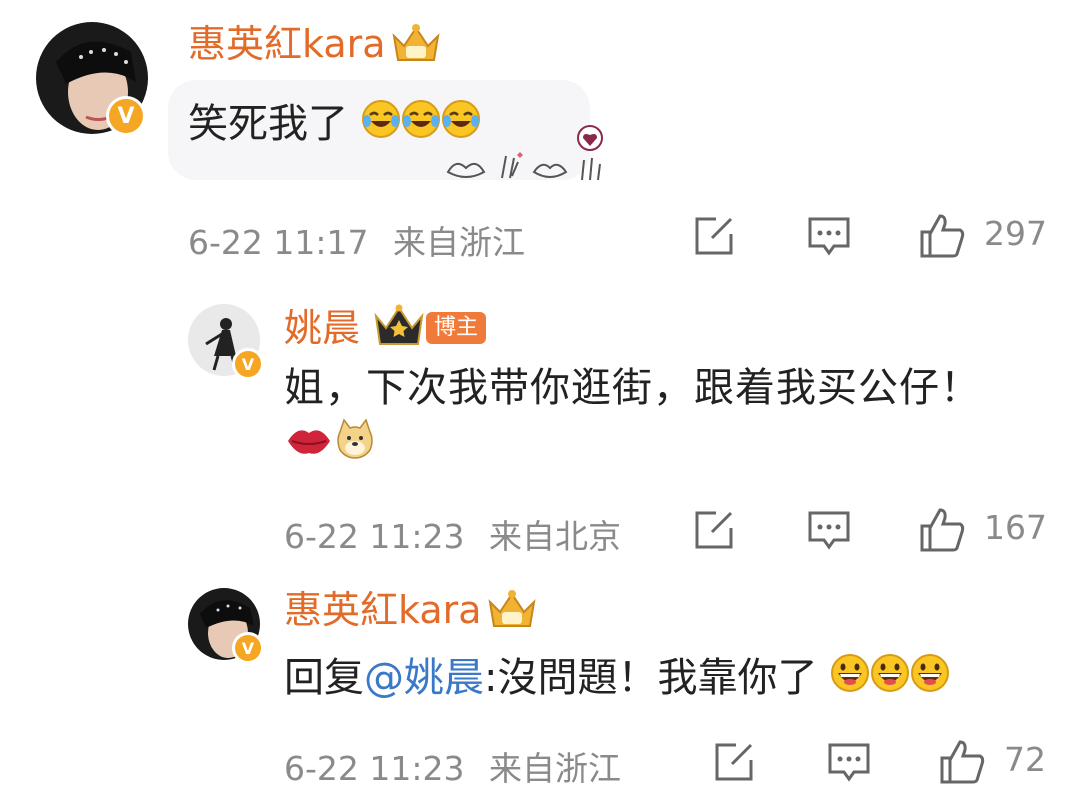 The height and width of the screenshot is (798, 1080). Describe the element at coordinates (983, 236) in the screenshot. I see `like-button: 297` at that location.